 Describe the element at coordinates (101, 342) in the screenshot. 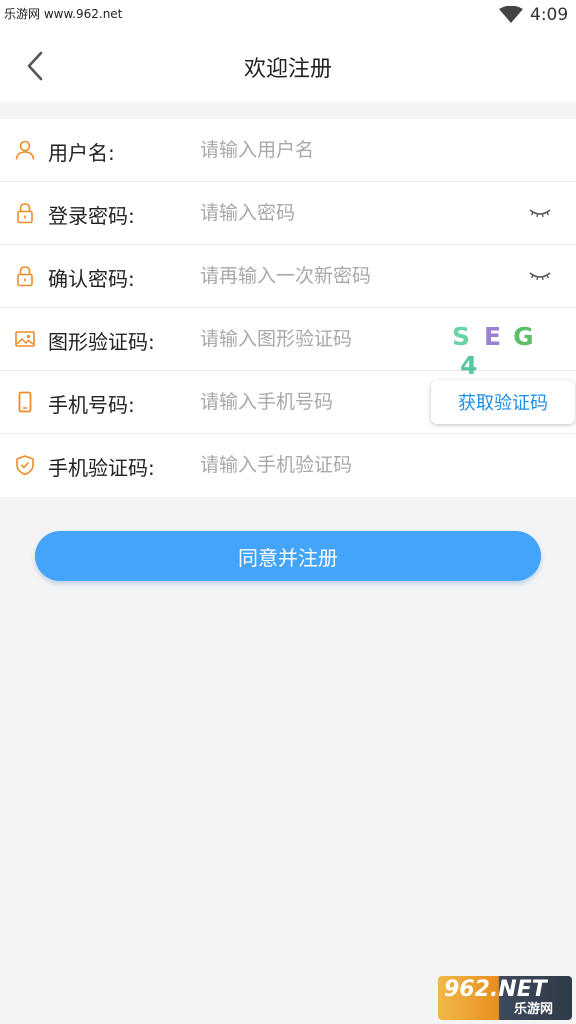

I see `image-captcha-label: 图形验证码:` at that location.